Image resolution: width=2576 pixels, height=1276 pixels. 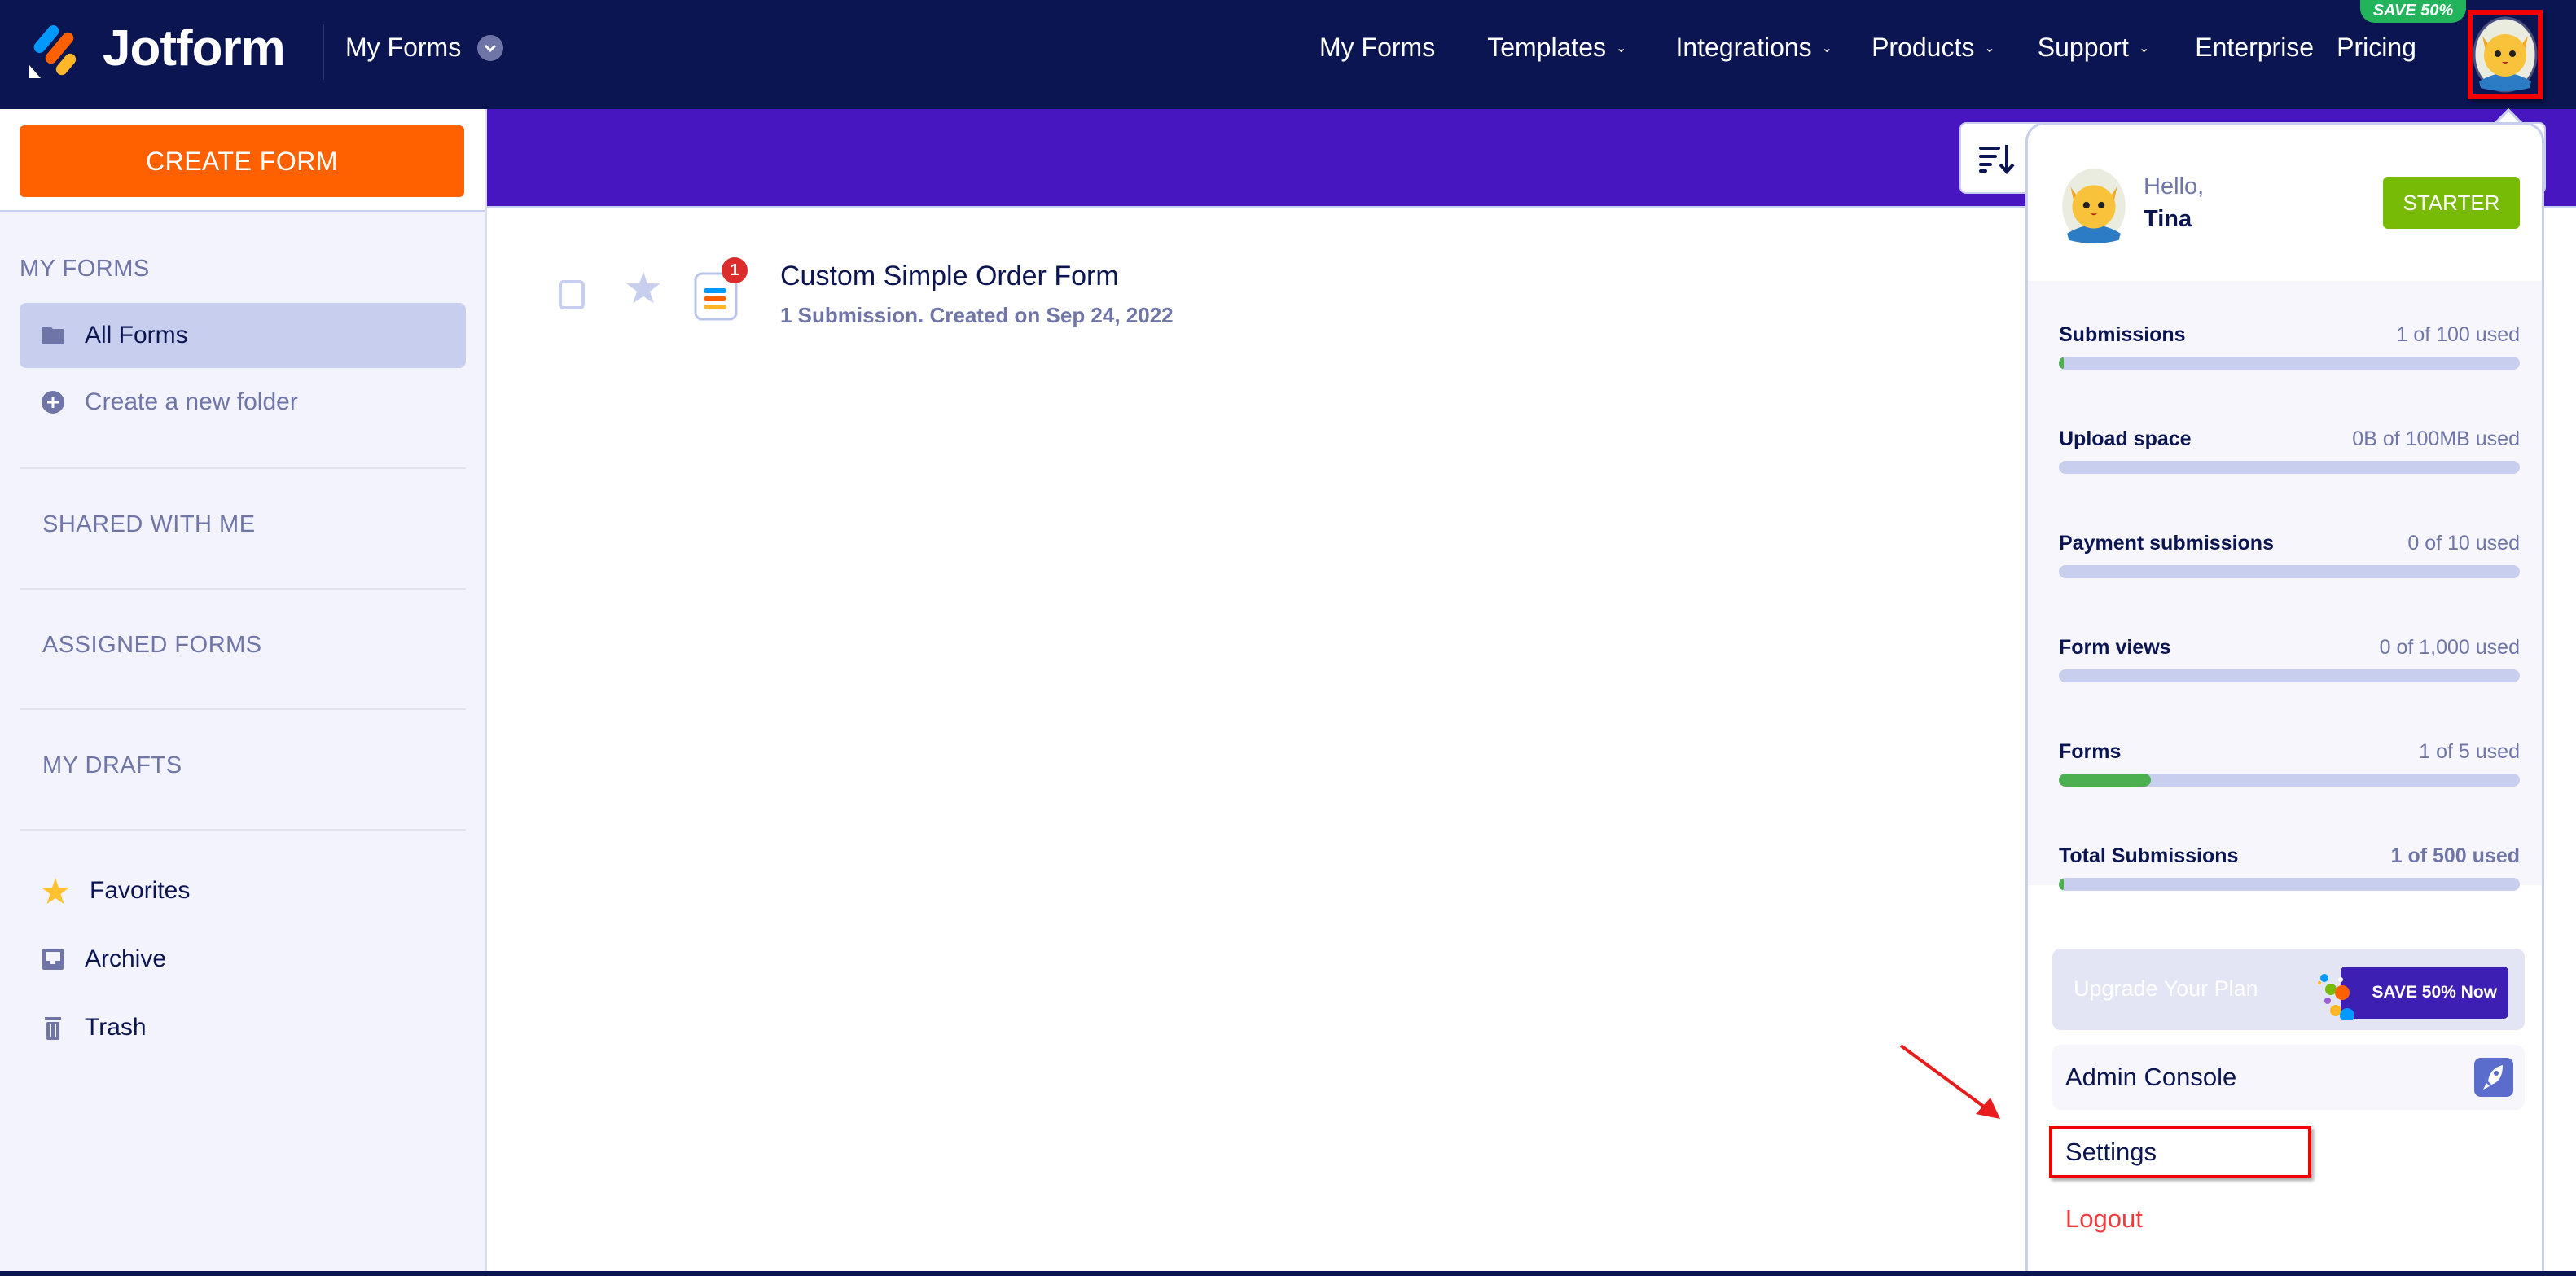 What do you see at coordinates (2493, 1077) in the screenshot?
I see `rocket-icon` at bounding box center [2493, 1077].